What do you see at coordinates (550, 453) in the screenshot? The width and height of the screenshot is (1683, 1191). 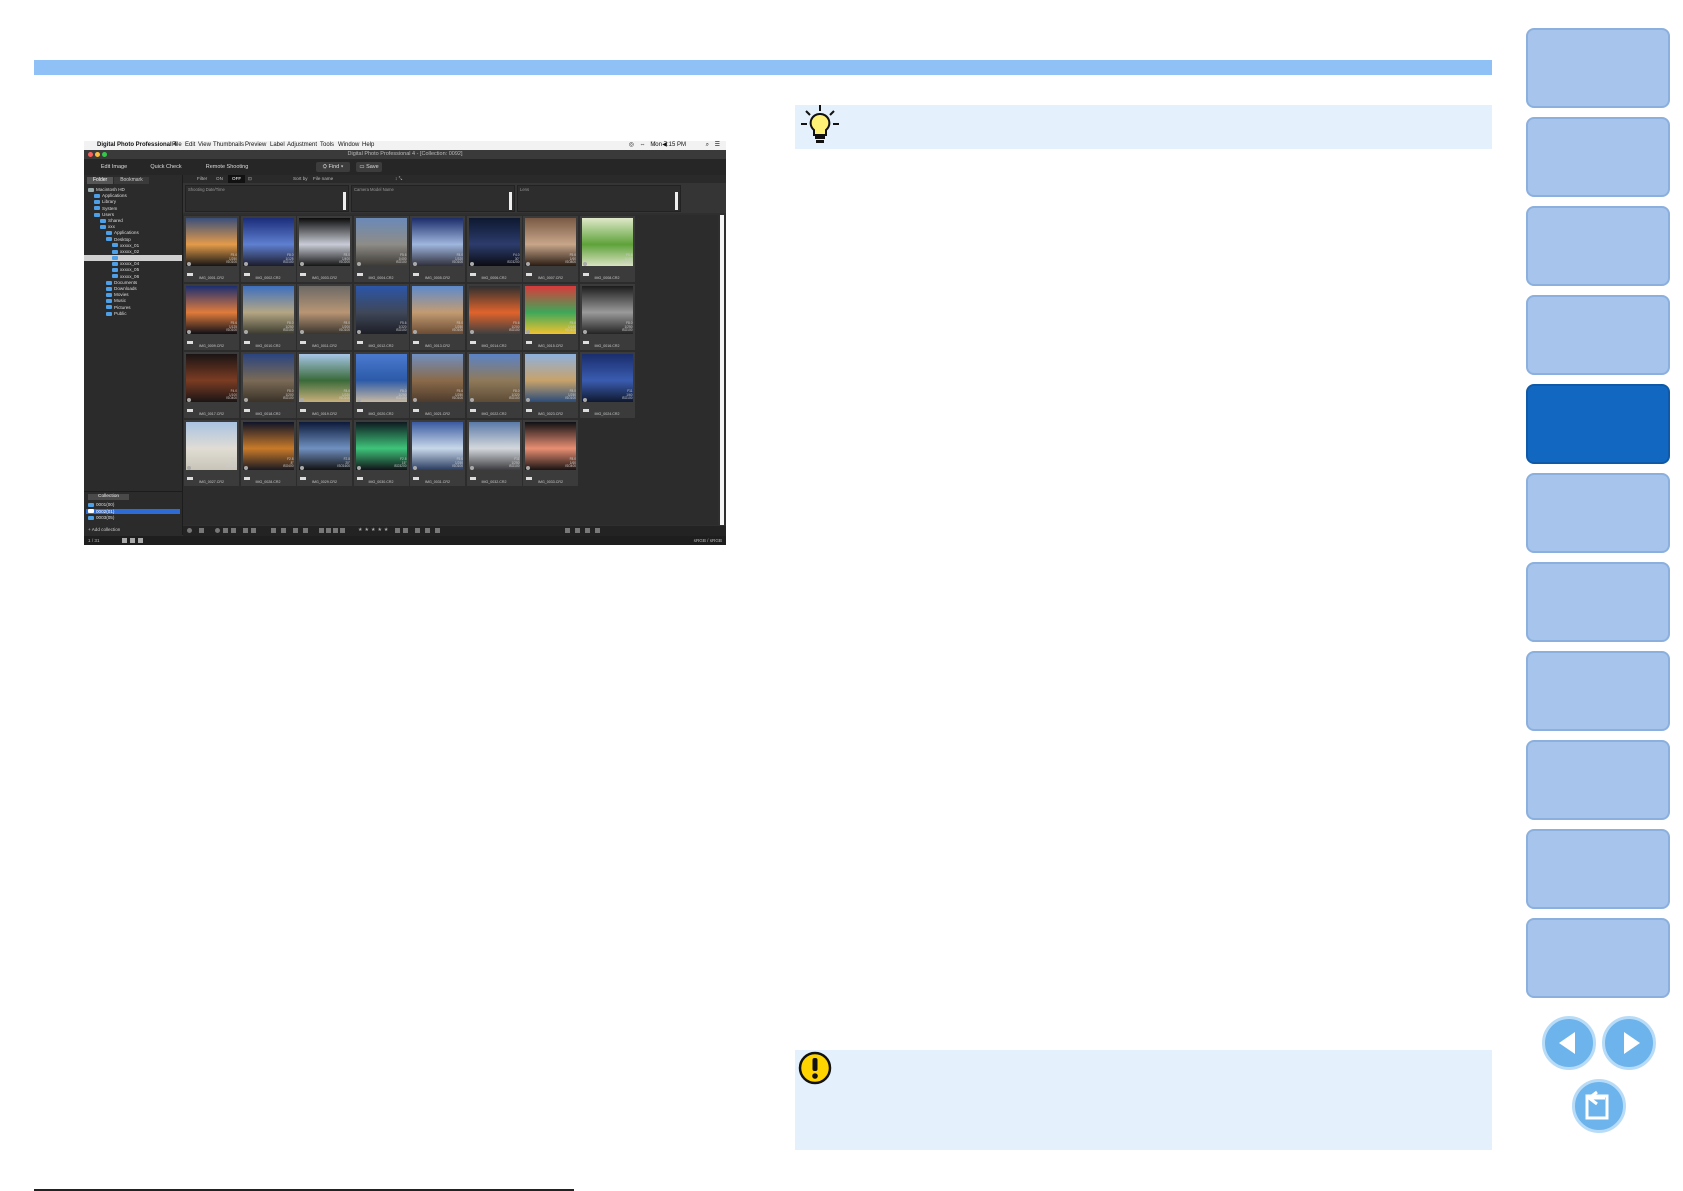 I see `thumbnail-item: F8.0 1/60 ISO400 IMG_0033.CR2` at bounding box center [550, 453].